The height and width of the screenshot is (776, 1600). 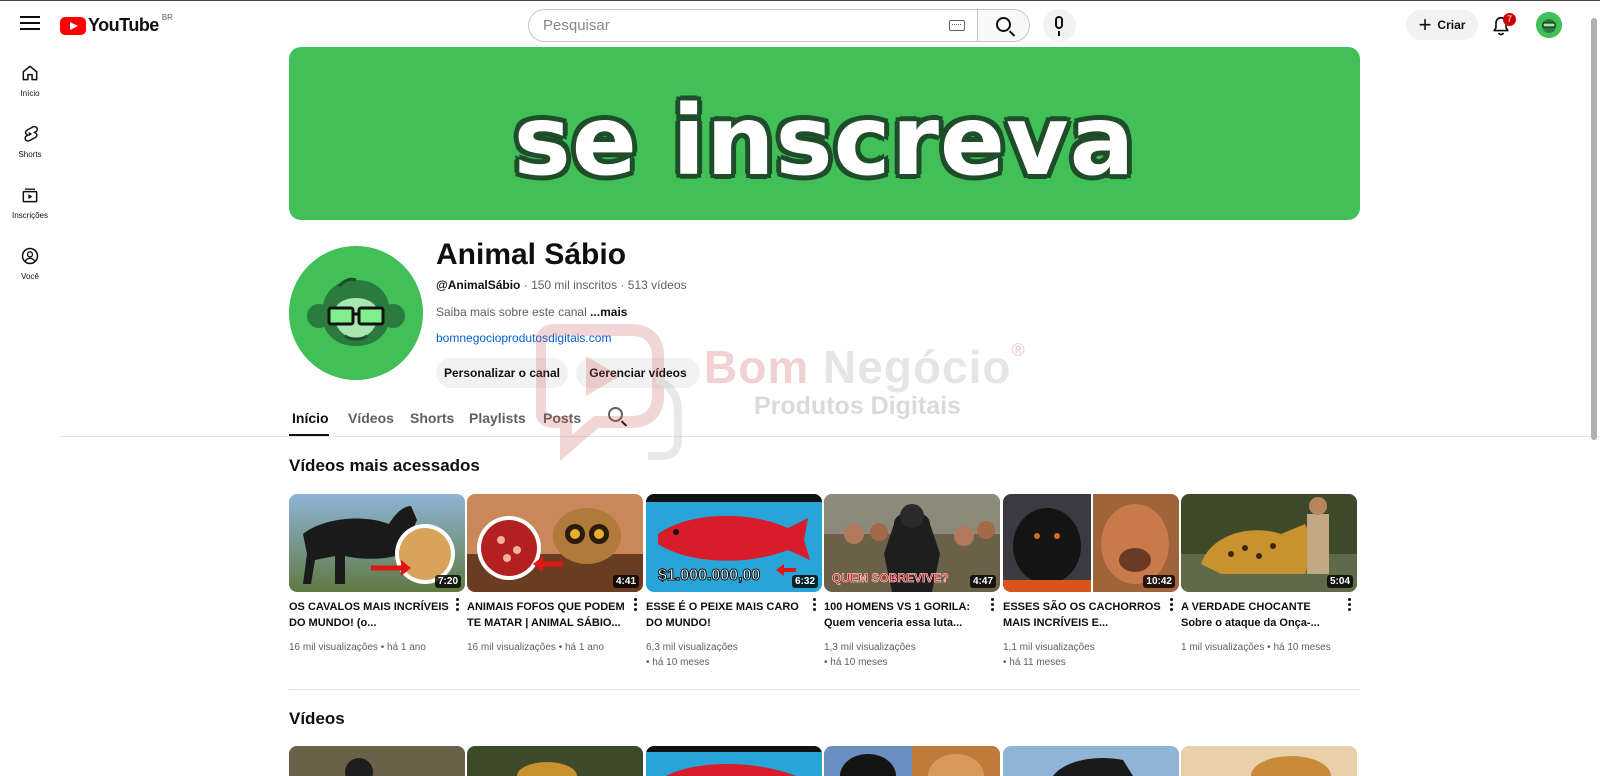 What do you see at coordinates (608, 312) in the screenshot?
I see `more-link: ...mais` at bounding box center [608, 312].